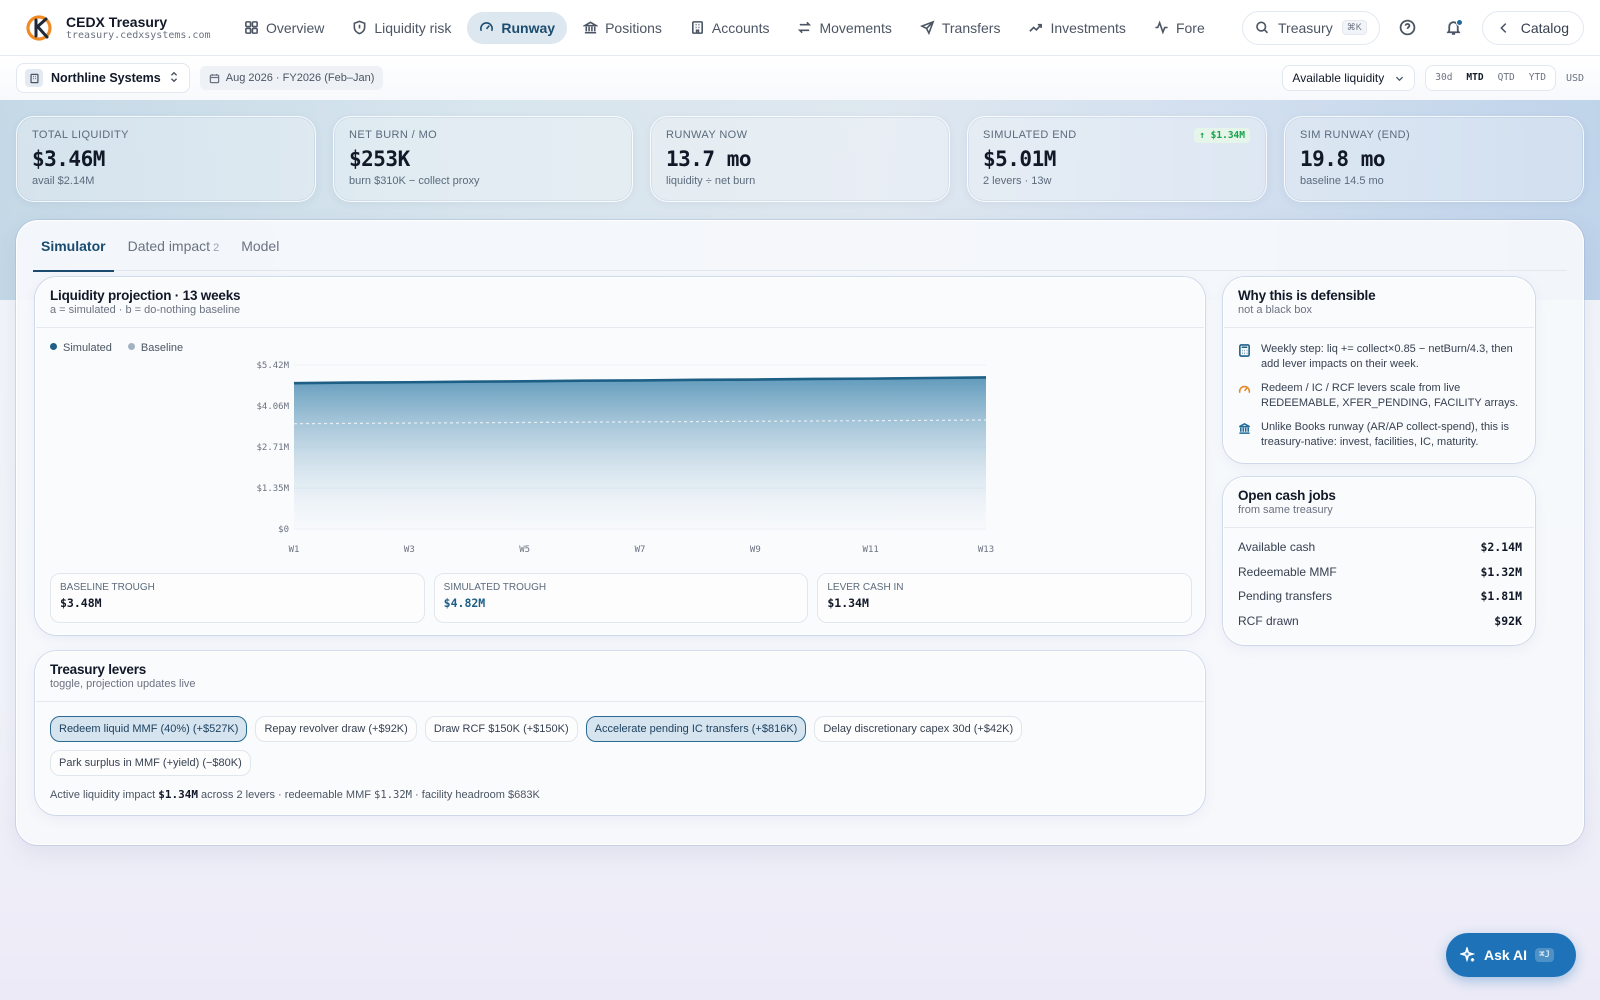 Image resolution: width=1600 pixels, height=1000 pixels. What do you see at coordinates (150, 763) in the screenshot?
I see `lever-chip-park-surplus: Park surplus in MMF (+yield) (−$80K)` at bounding box center [150, 763].